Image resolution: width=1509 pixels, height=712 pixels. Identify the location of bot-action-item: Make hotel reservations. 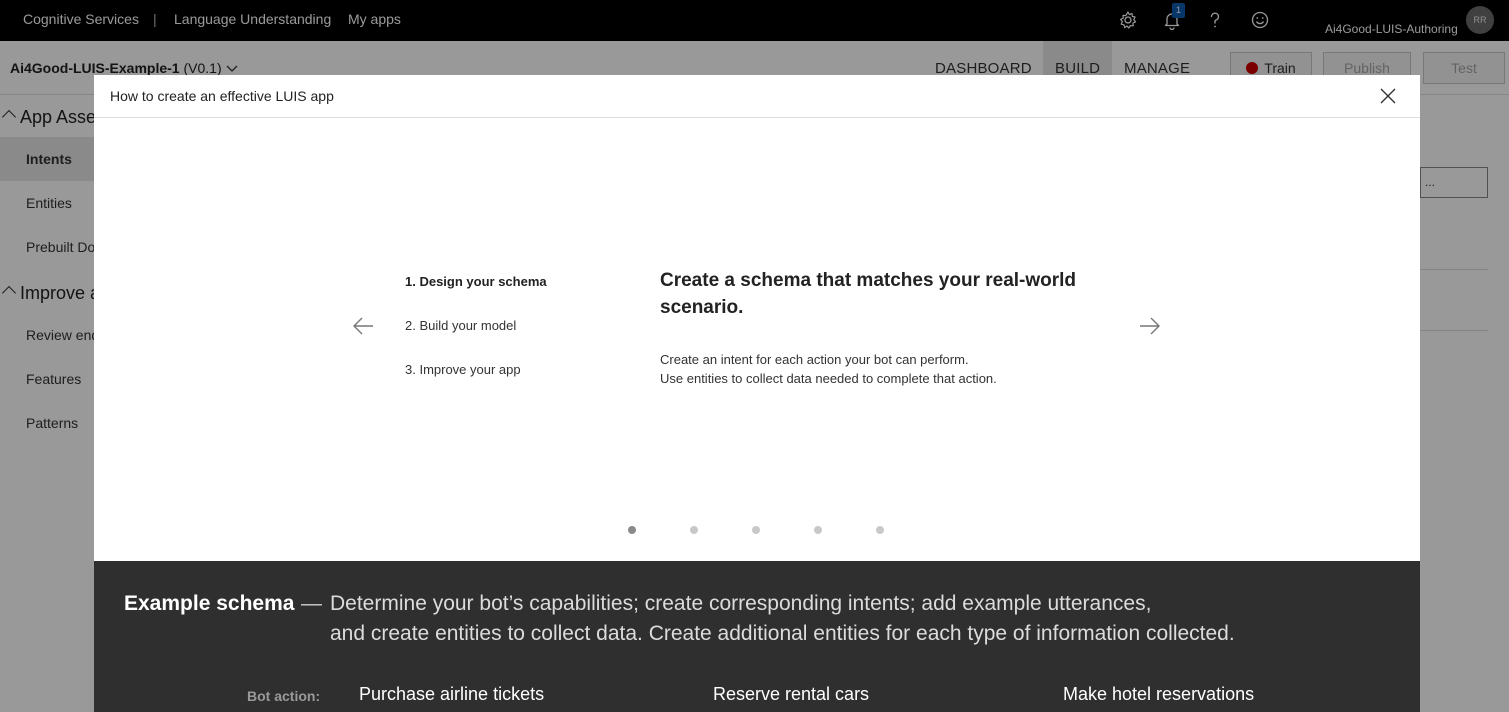
(1159, 694).